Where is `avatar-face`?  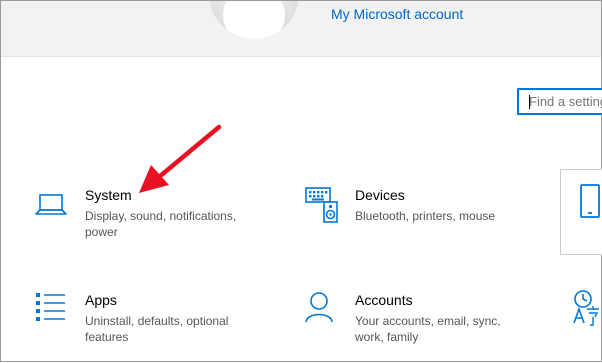
avatar-face is located at coordinates (254, 20).